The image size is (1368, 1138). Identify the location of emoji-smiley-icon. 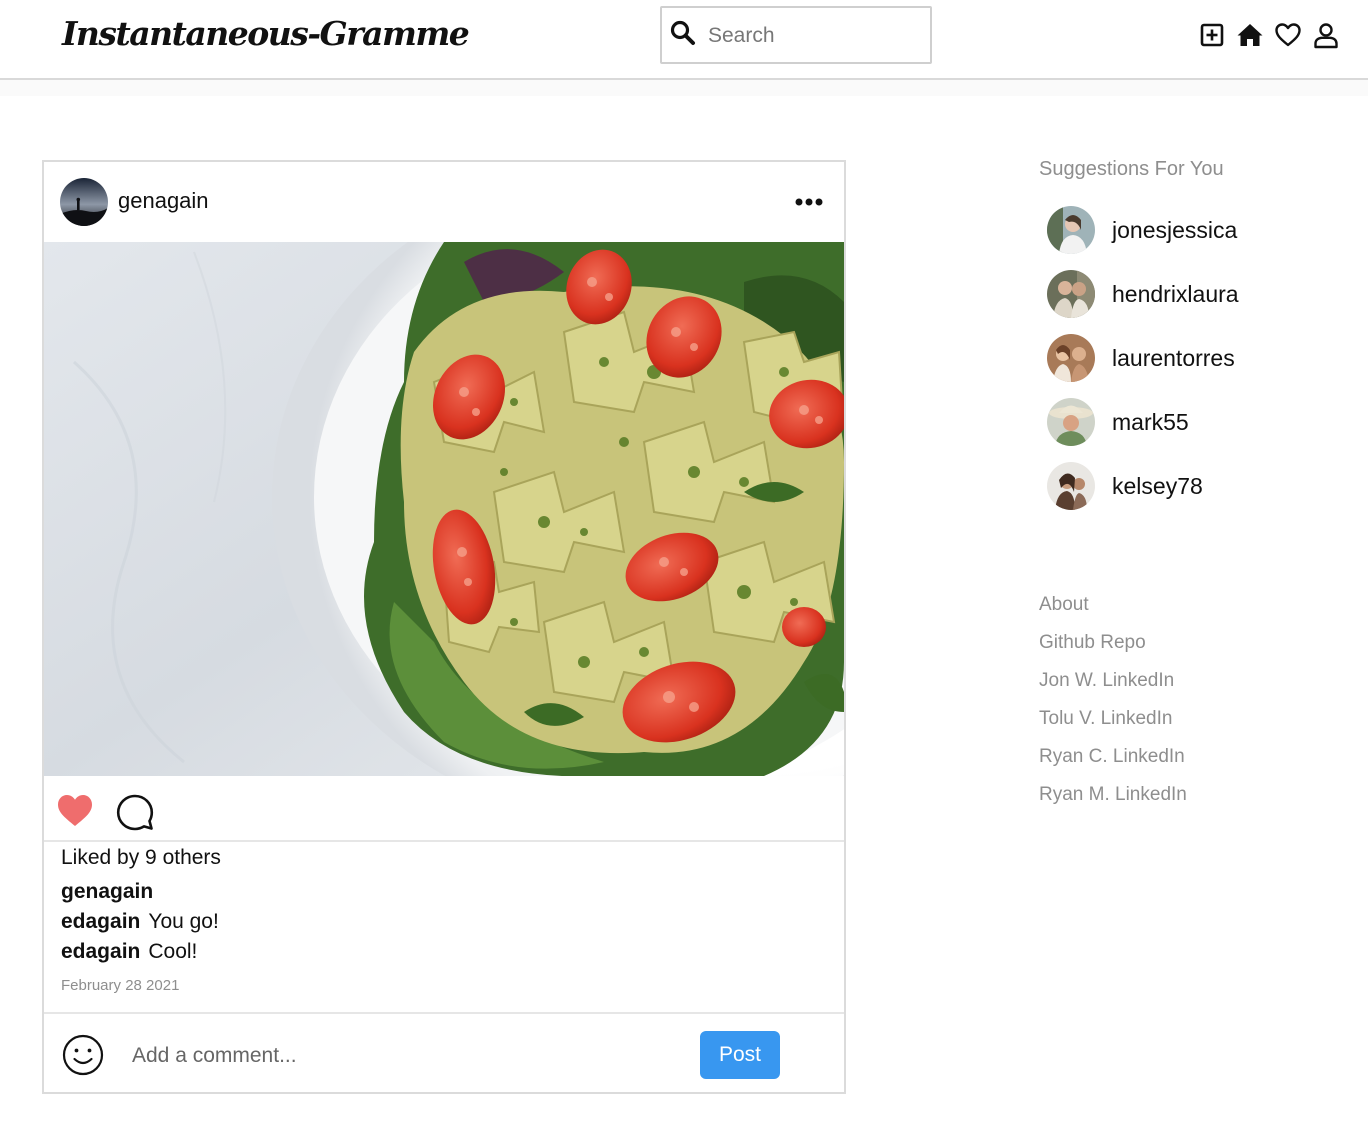
(83, 1055).